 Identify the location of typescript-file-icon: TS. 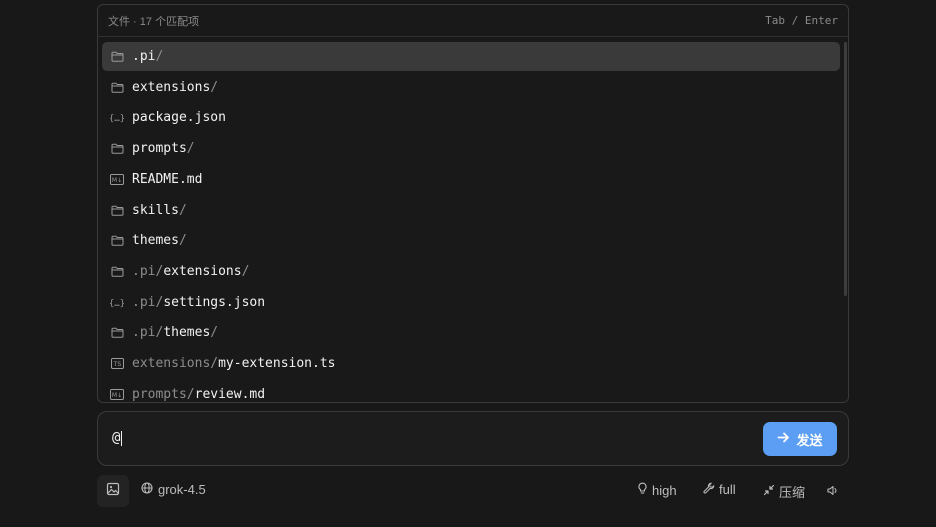
(117, 364).